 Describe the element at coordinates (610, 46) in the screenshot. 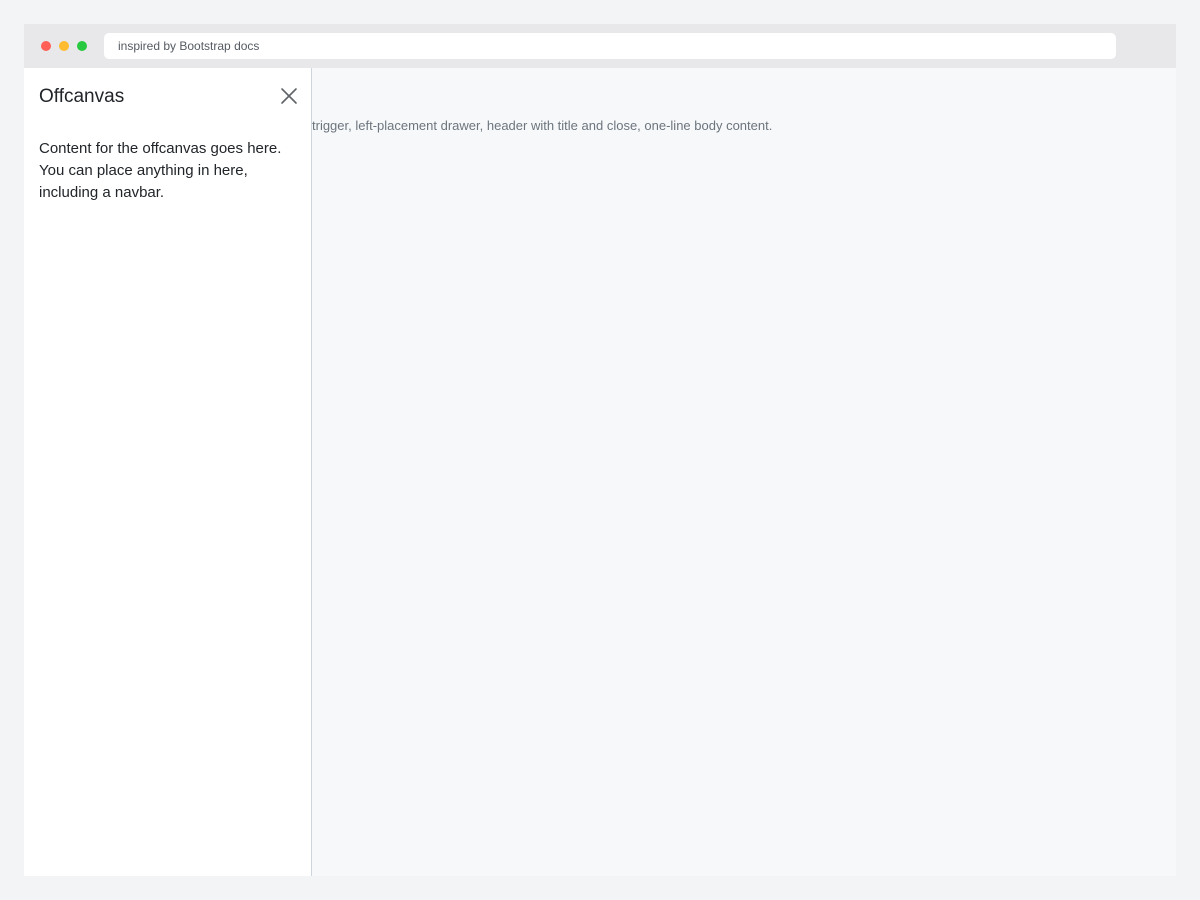

I see `address-bar: inspired by Bootstrap docs` at that location.